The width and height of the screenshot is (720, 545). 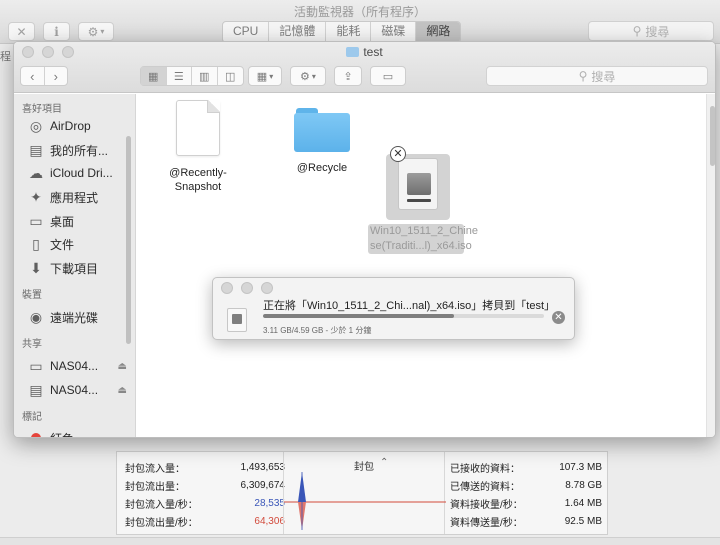 What do you see at coordinates (485, 487) in the screenshot?
I see `data-sent-label: 已傳送的資料：` at bounding box center [485, 487].